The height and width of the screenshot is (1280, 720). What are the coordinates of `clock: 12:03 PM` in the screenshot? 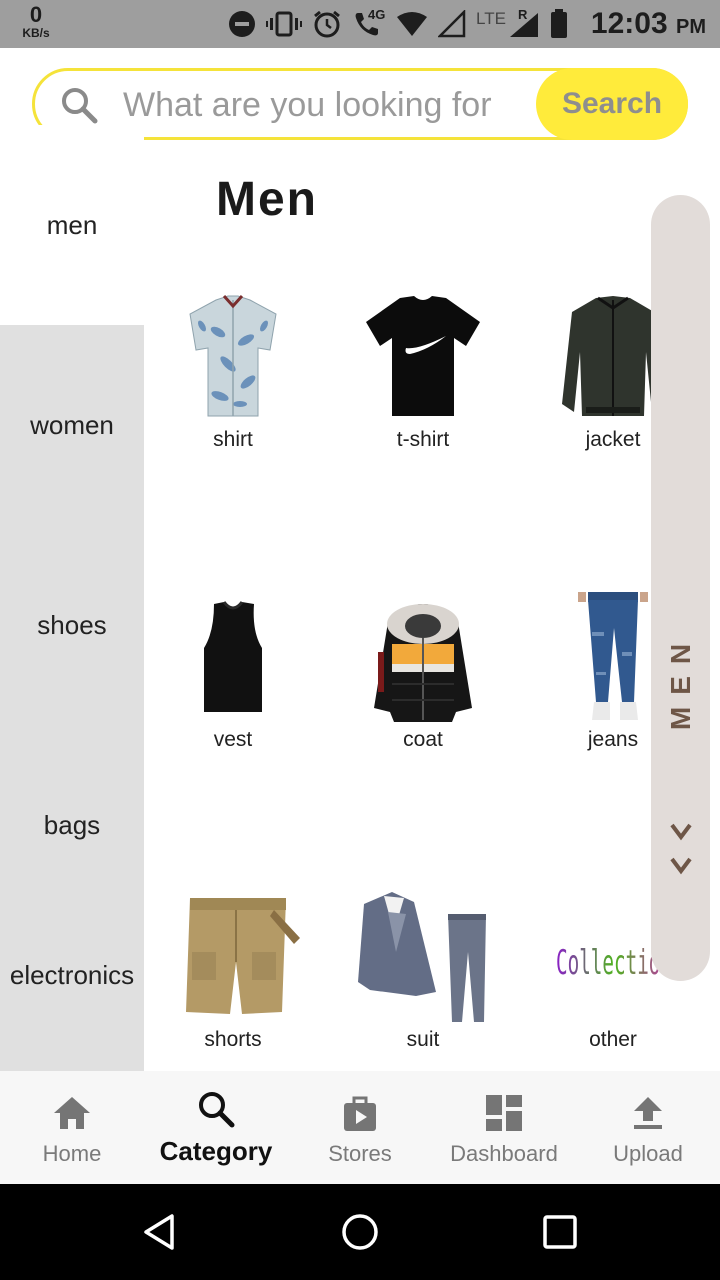 It's located at (648, 24).